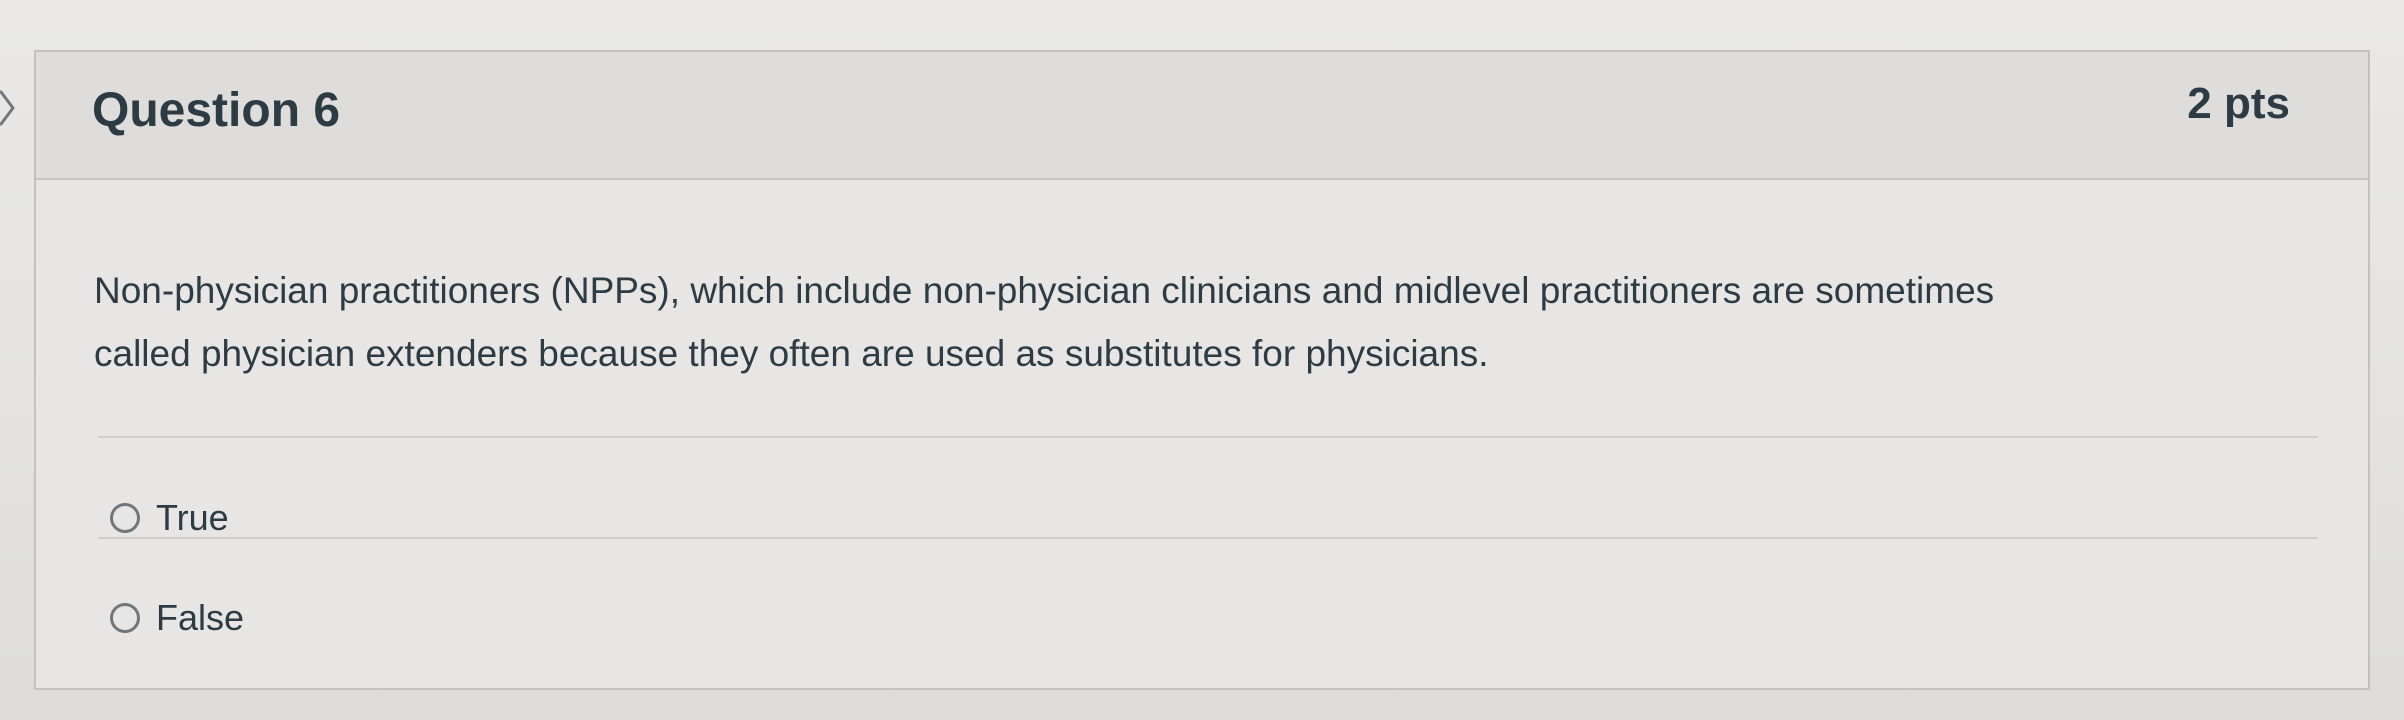 The image size is (2404, 720). I want to click on answer-option-true: True, so click(169, 518).